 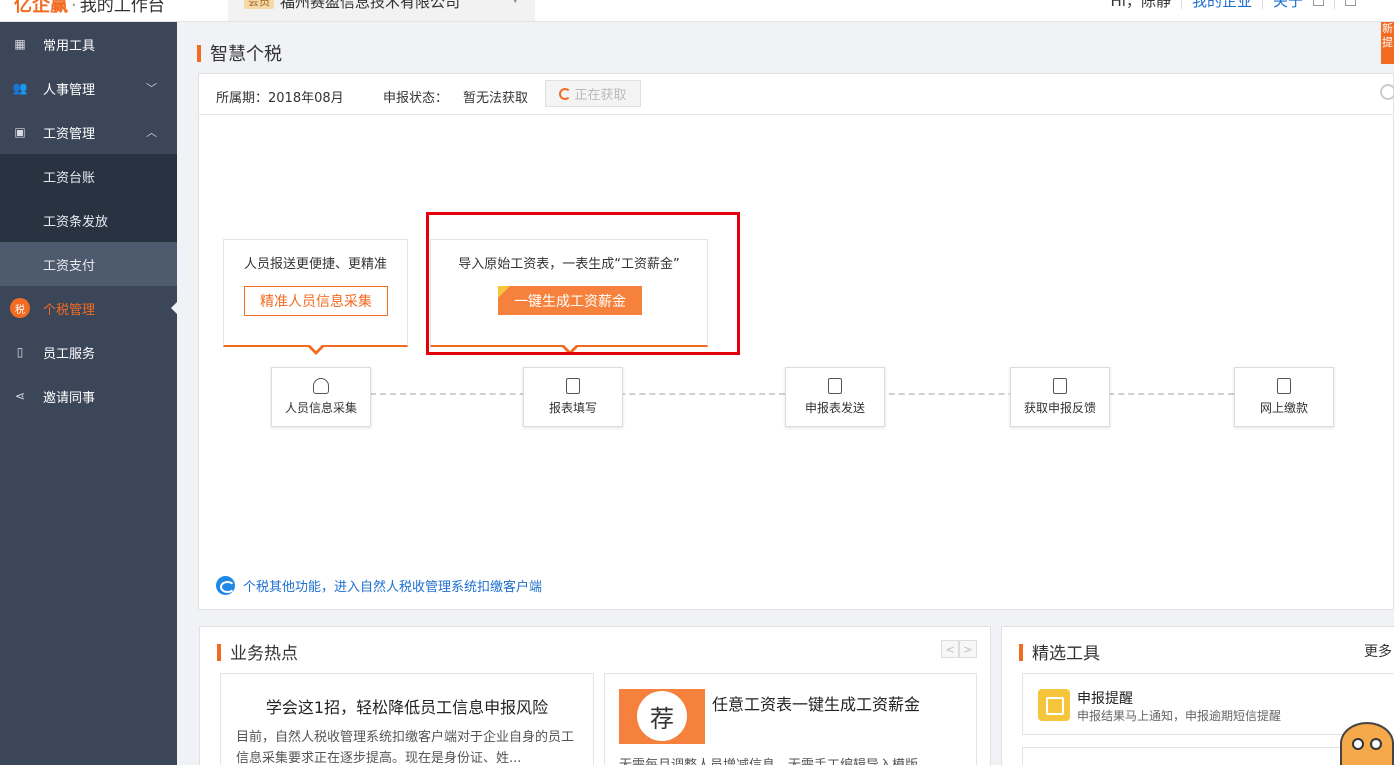 I want to click on sidebar-item-label: 工资支付, so click(x=69, y=266).